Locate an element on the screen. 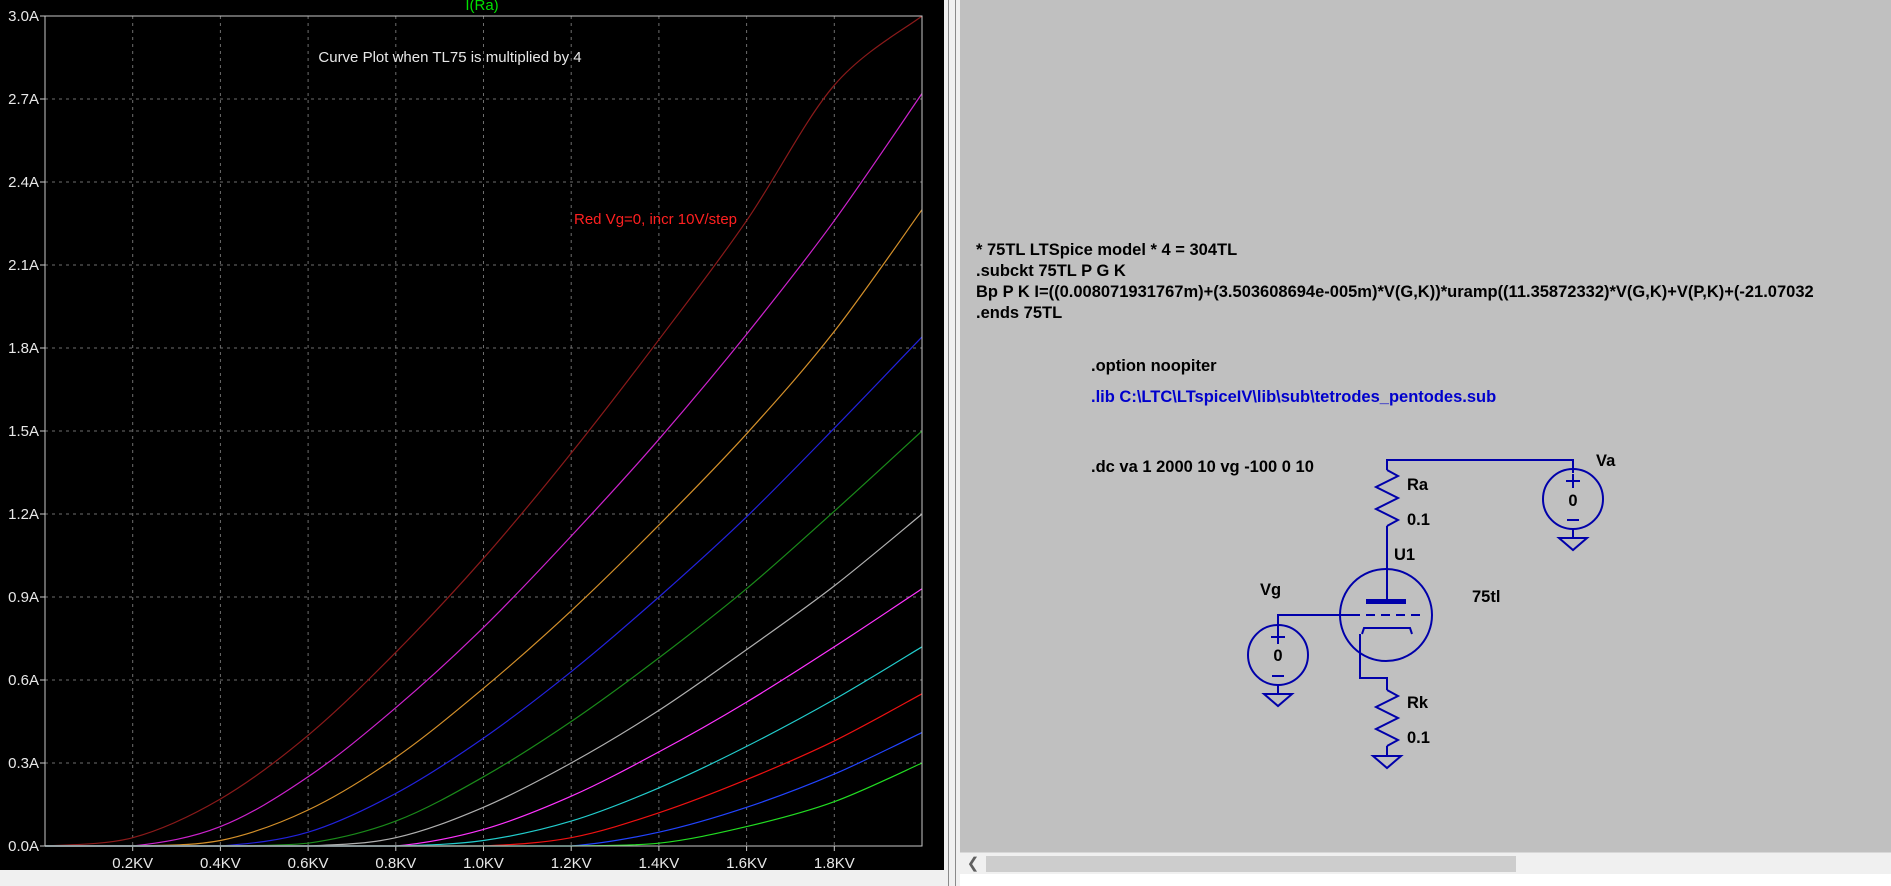  va-label: Va is located at coordinates (1606, 461).